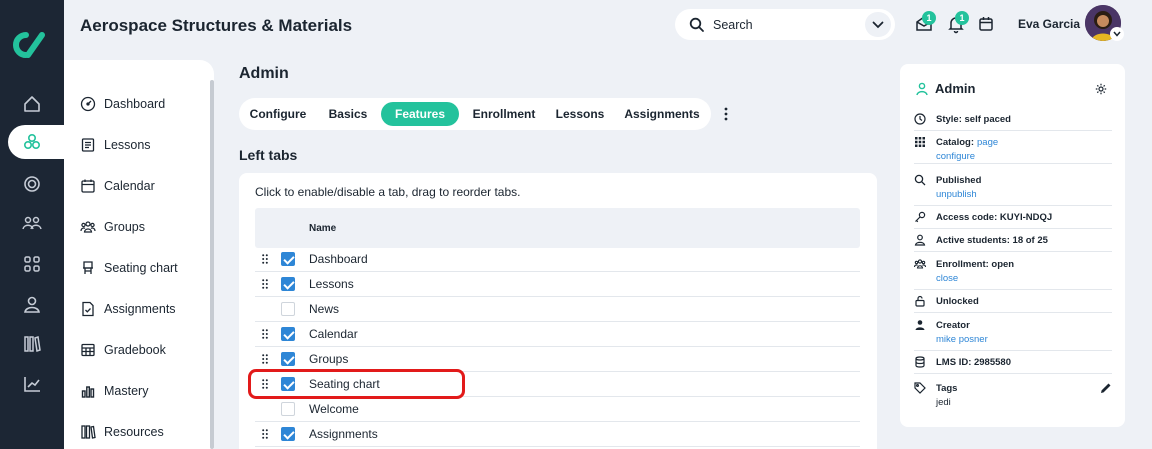  I want to click on apps-grid-icon, so click(32, 264).